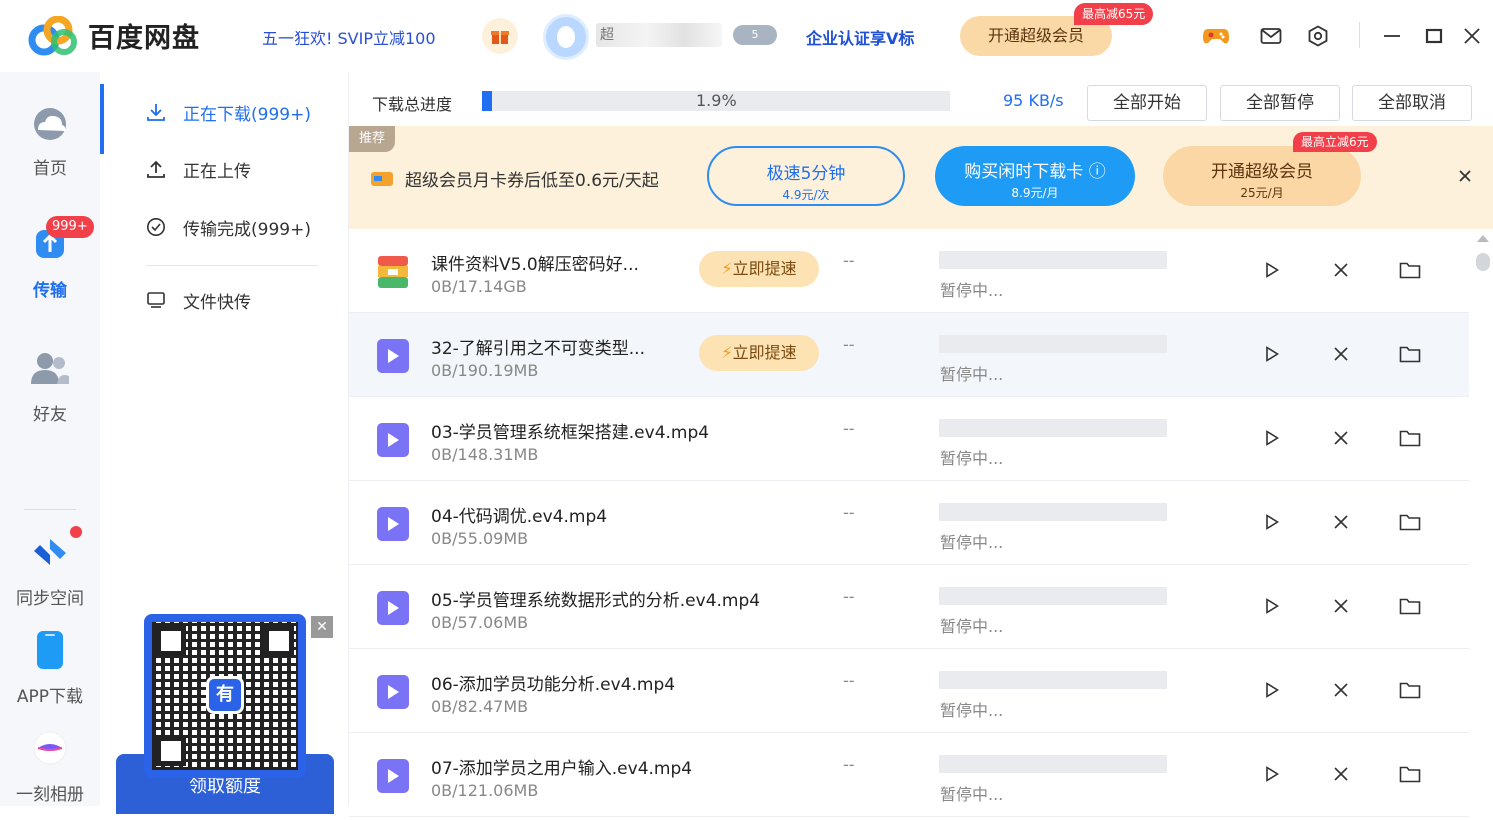 This screenshot has height=820, width=1493. Describe the element at coordinates (1412, 103) in the screenshot. I see `cancel-all-button: 全部取消` at that location.